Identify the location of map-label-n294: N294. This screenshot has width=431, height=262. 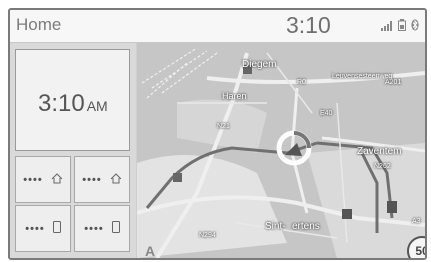
(207, 235).